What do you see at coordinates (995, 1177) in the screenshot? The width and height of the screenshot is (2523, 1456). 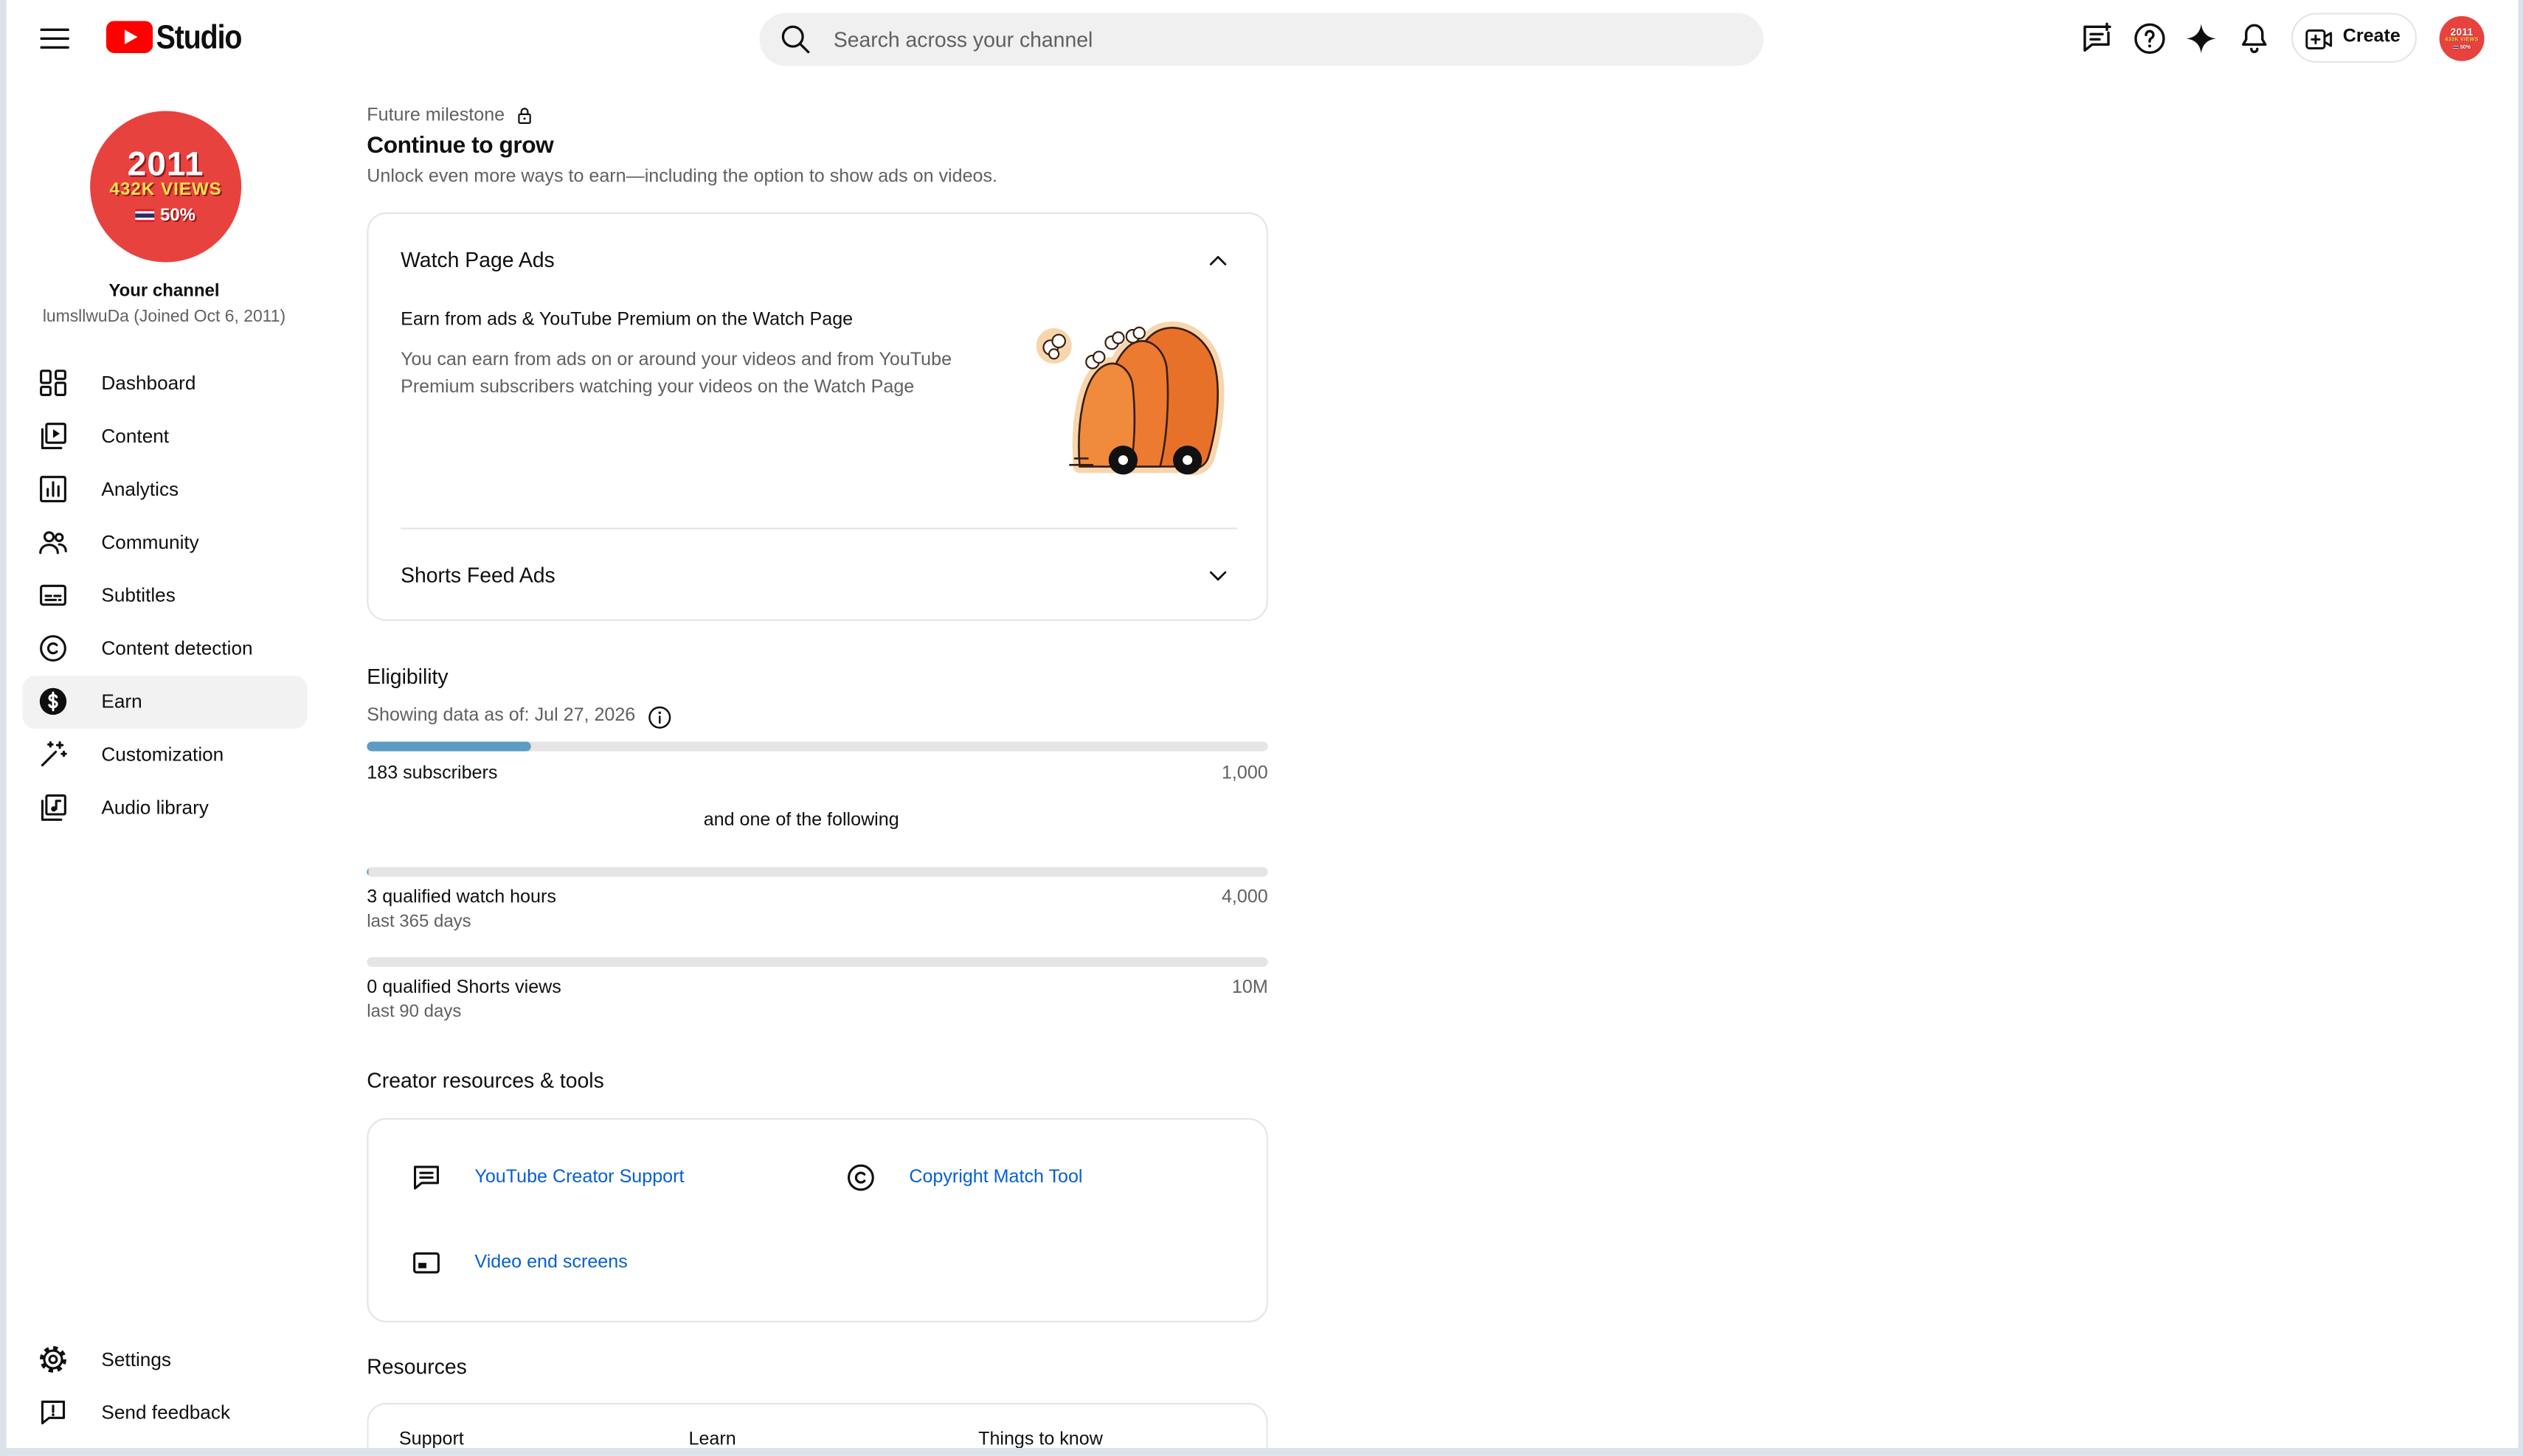 I see `copyright-match-label: Copyright Match Tool` at bounding box center [995, 1177].